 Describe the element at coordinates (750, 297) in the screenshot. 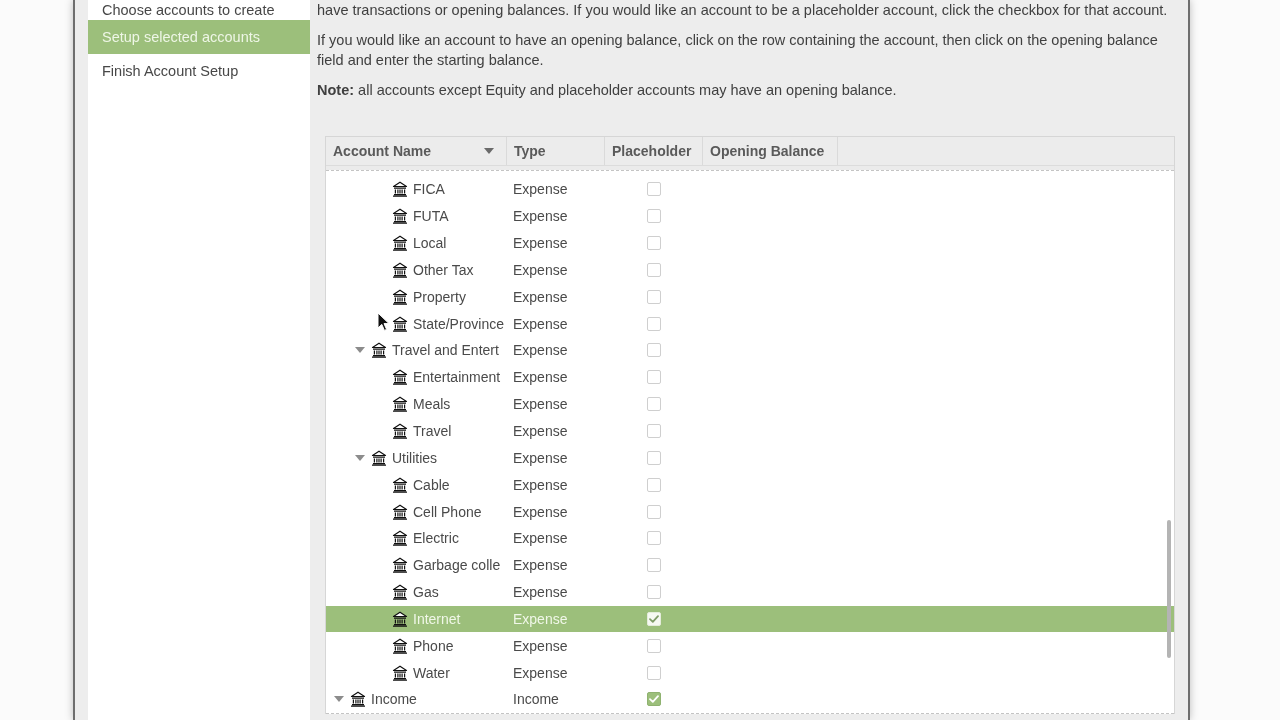

I see `tree-row: Property Expense` at that location.